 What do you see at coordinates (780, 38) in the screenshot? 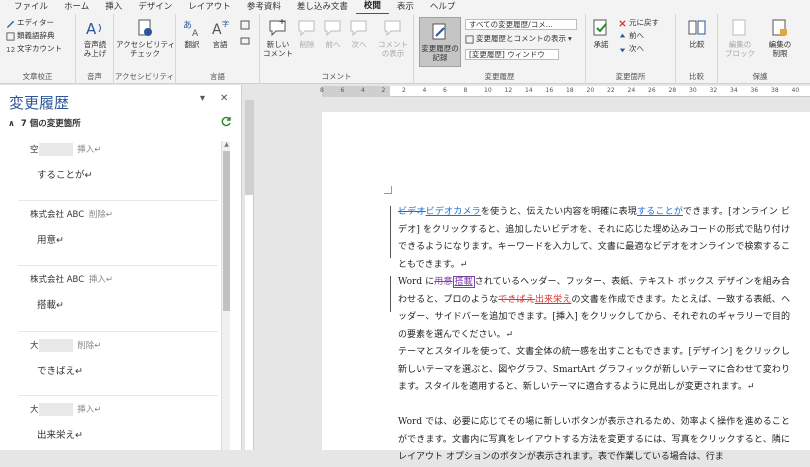
I see `restrict-editing-button: 編集の 制限` at bounding box center [780, 38].